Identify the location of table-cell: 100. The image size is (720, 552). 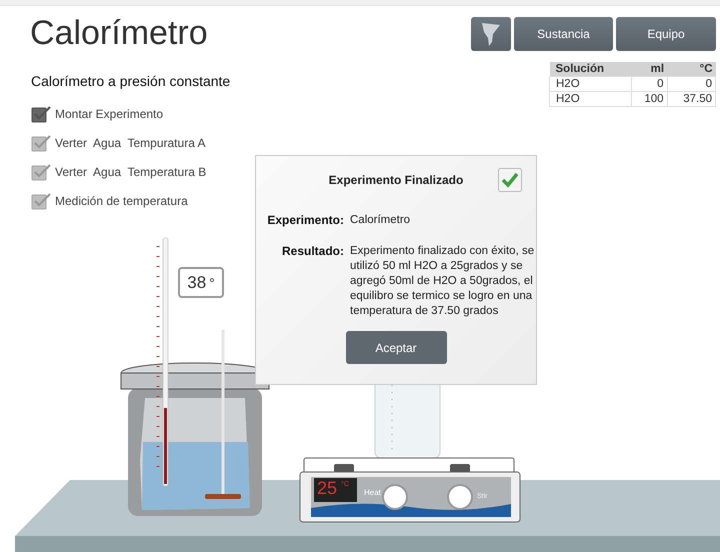
(650, 99).